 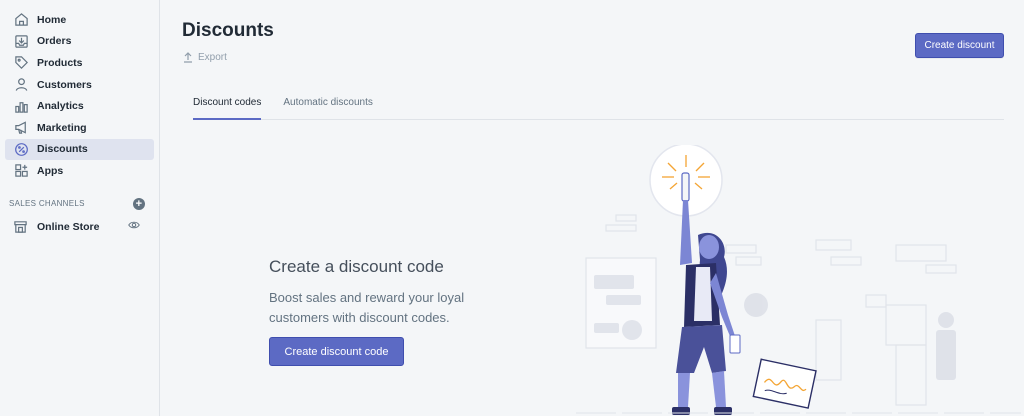 I want to click on add-channel-icon: +, so click(x=139, y=203).